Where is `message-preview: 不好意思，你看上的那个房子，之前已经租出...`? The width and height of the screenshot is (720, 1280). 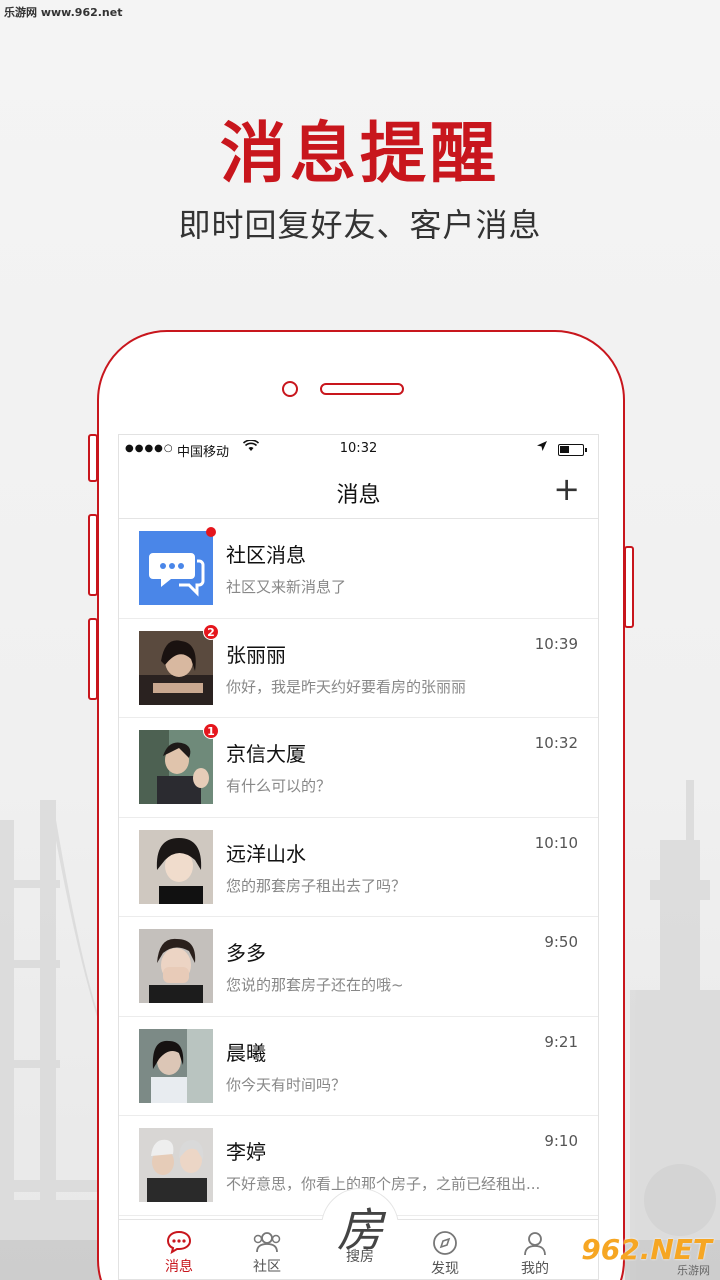
message-preview: 不好意思，你看上的那个房子，之前已经租出... is located at coordinates (383, 1184).